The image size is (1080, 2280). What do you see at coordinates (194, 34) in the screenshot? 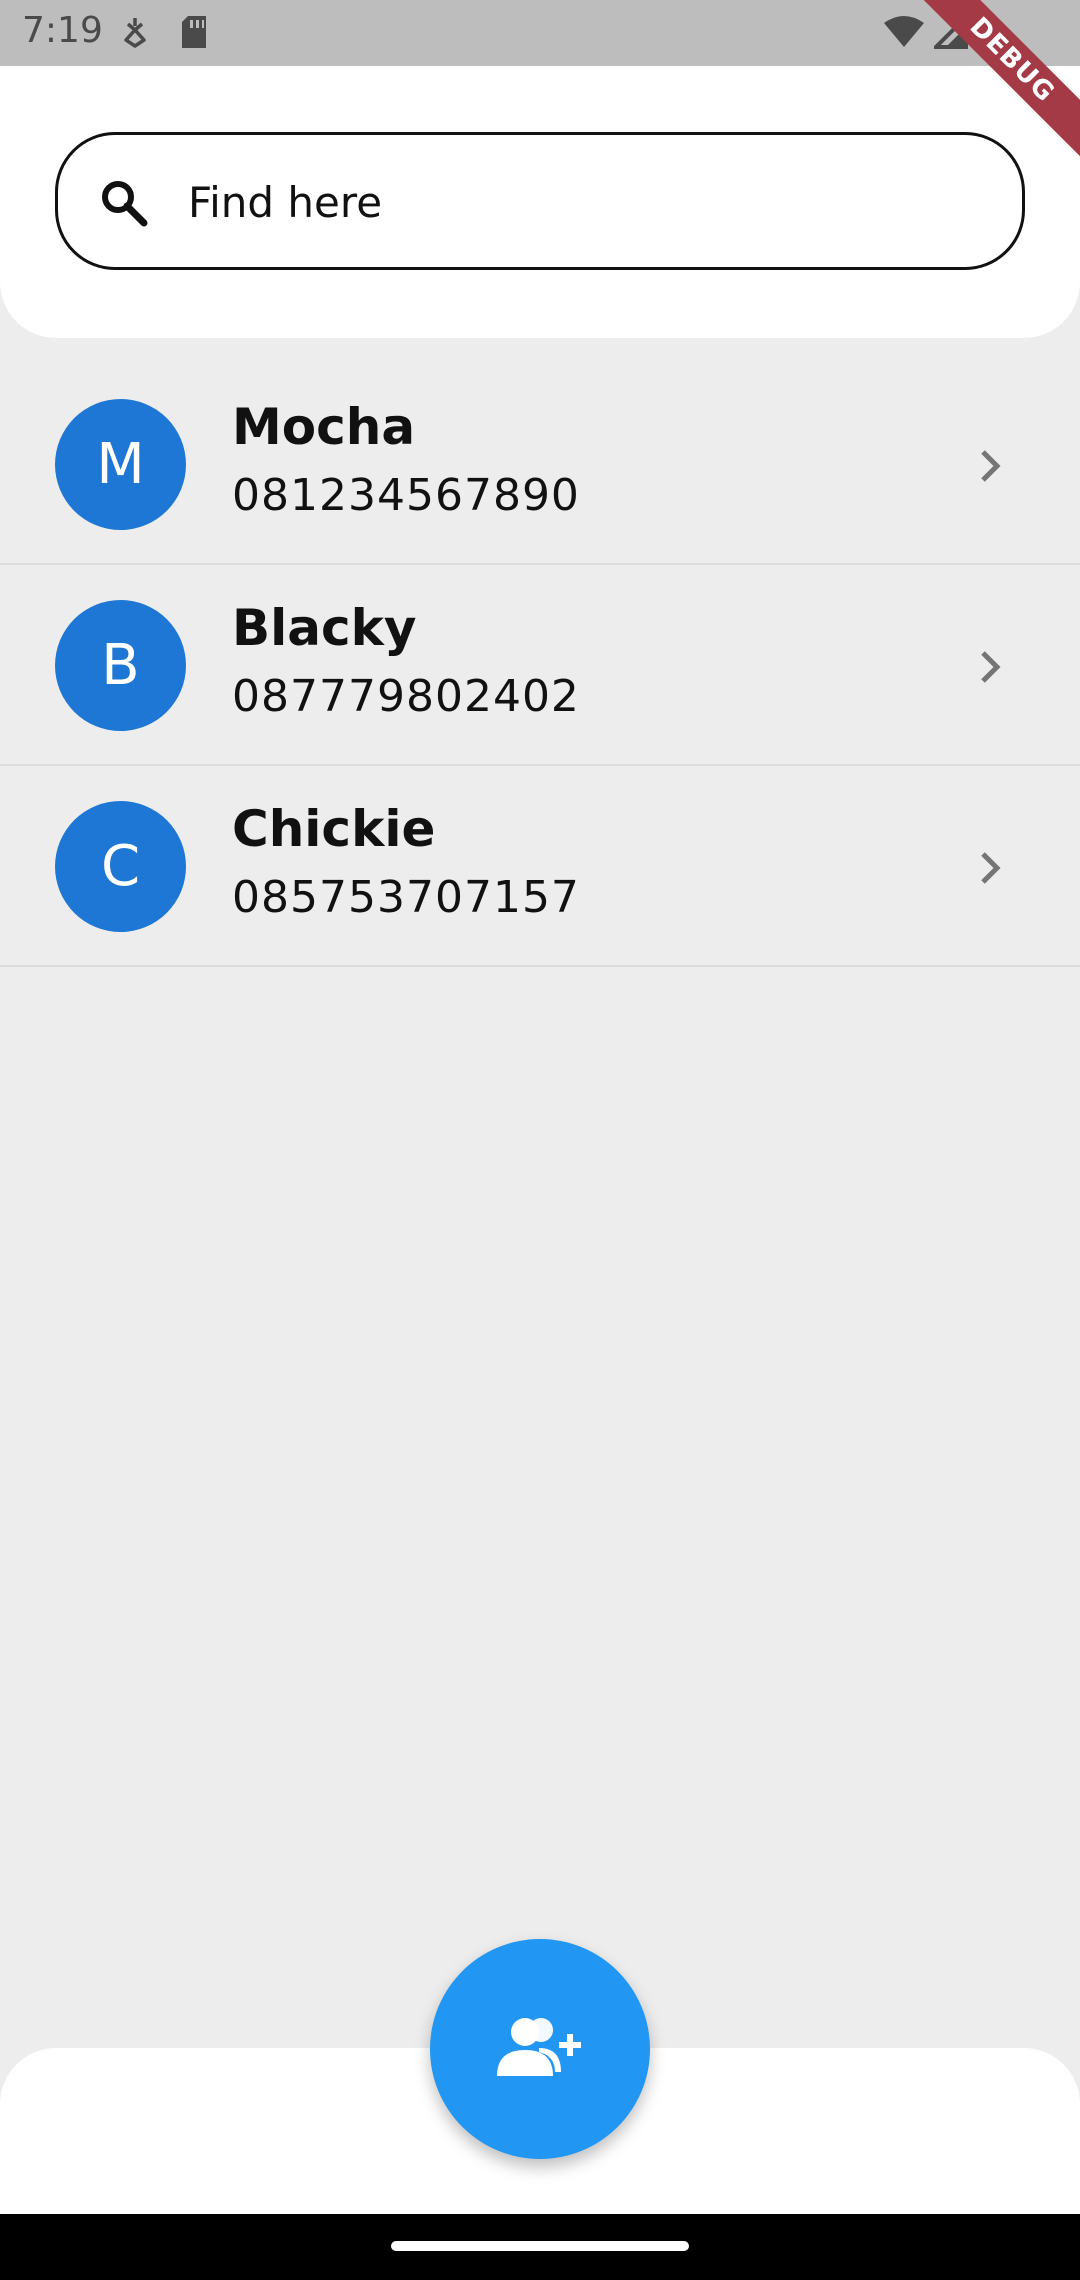
I see `sd-card-icon` at bounding box center [194, 34].